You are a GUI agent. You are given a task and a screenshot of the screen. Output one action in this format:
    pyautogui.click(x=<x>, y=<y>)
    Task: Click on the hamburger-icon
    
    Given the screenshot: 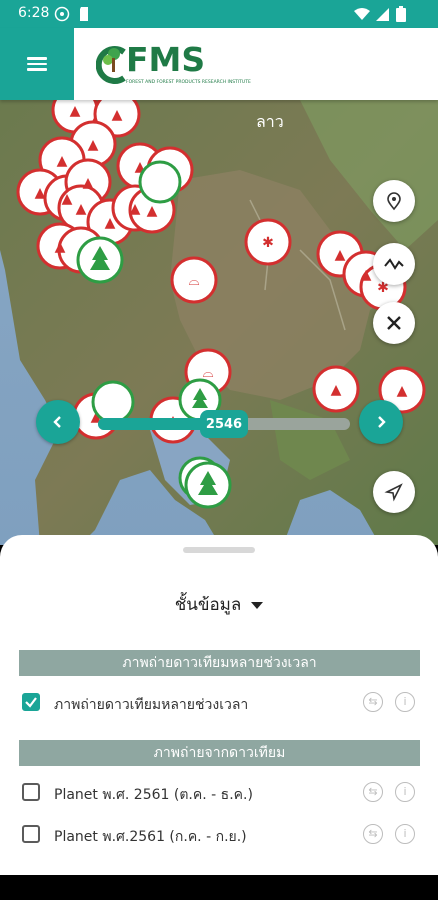 What is the action you would take?
    pyautogui.click(x=37, y=64)
    